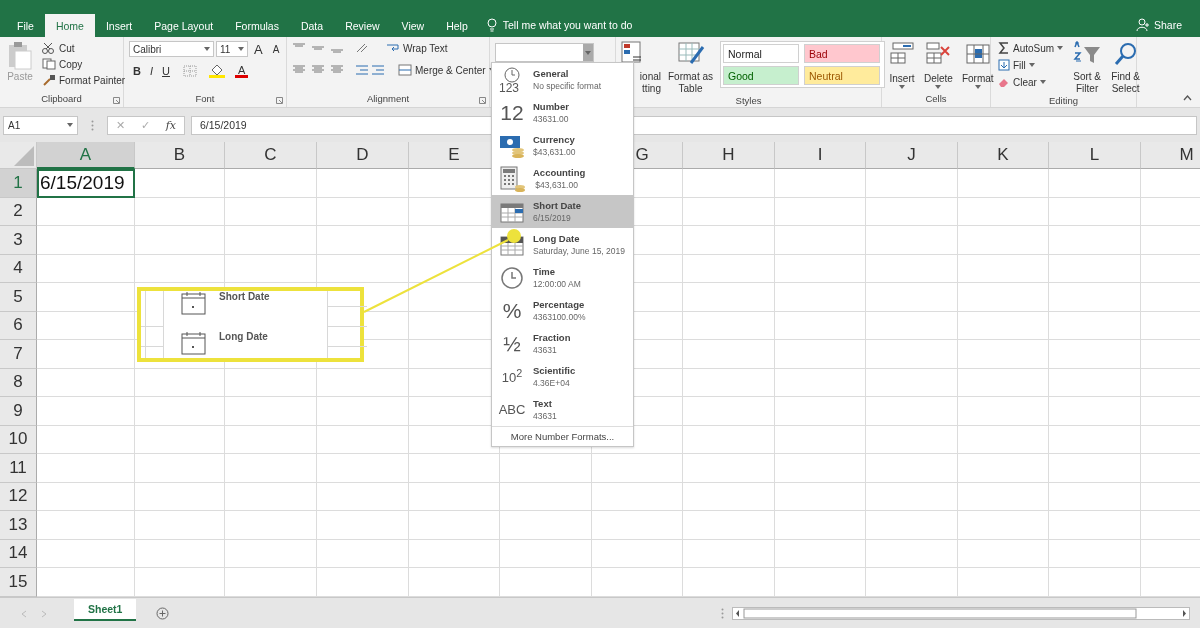 The image size is (1200, 628). What do you see at coordinates (761, 53) in the screenshot?
I see `cell-style: Normal` at bounding box center [761, 53].